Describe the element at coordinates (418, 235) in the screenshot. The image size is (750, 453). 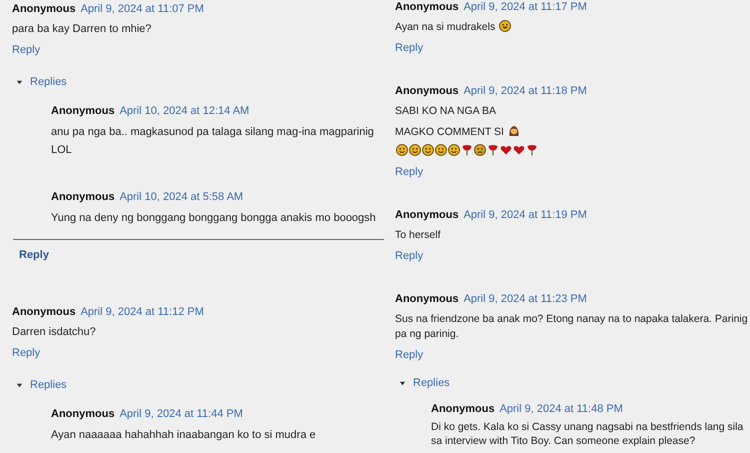
I see `comment-text: To herself` at that location.